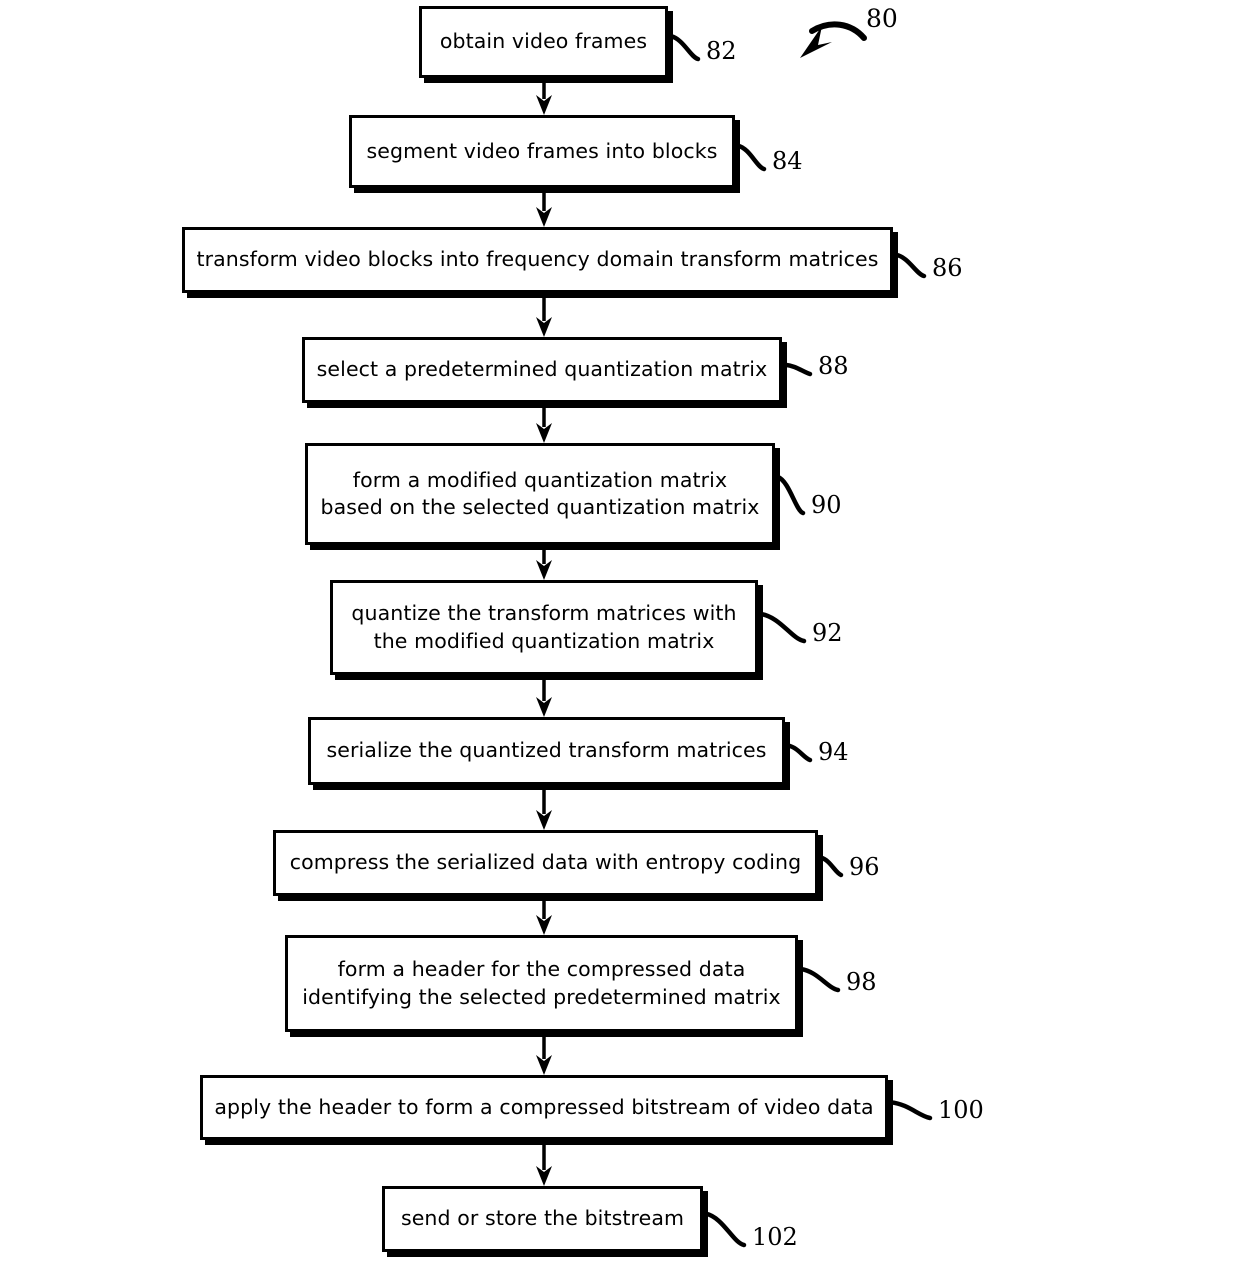 Image resolution: width=1240 pixels, height=1280 pixels. Describe the element at coordinates (775, 1237) in the screenshot. I see `reference-number-102: 102` at that location.